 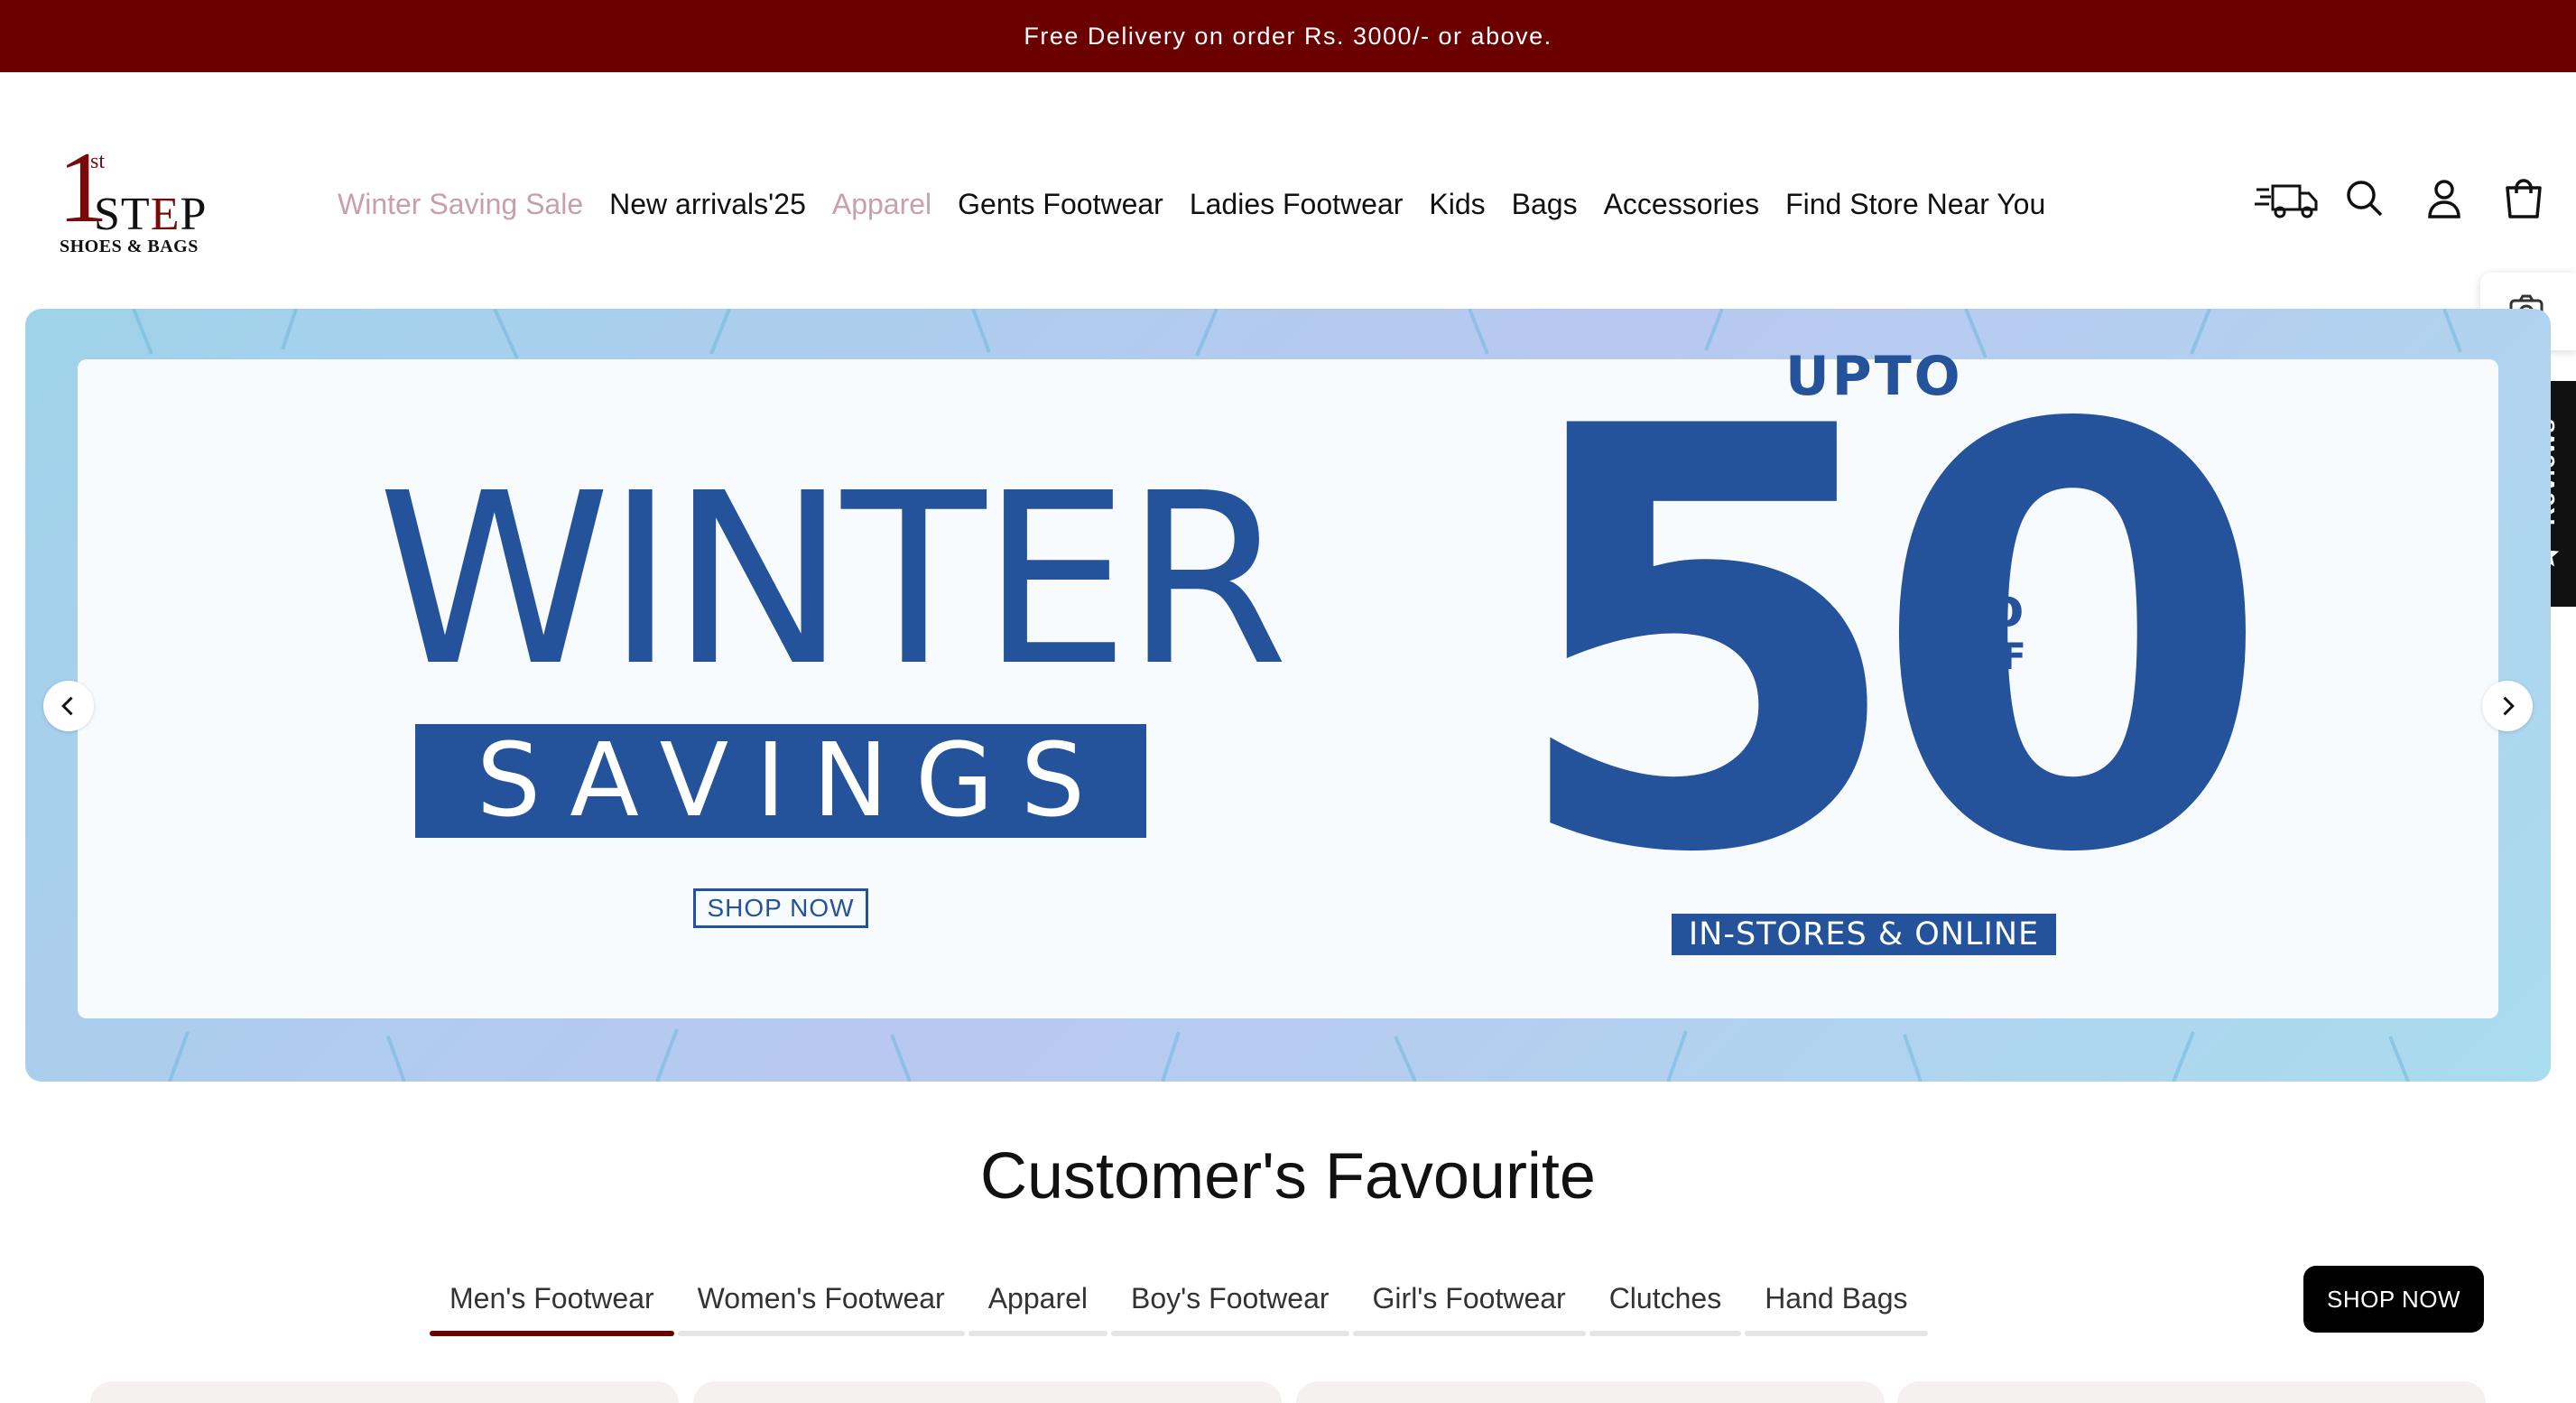 I want to click on banner-prev-button, so click(x=68, y=706).